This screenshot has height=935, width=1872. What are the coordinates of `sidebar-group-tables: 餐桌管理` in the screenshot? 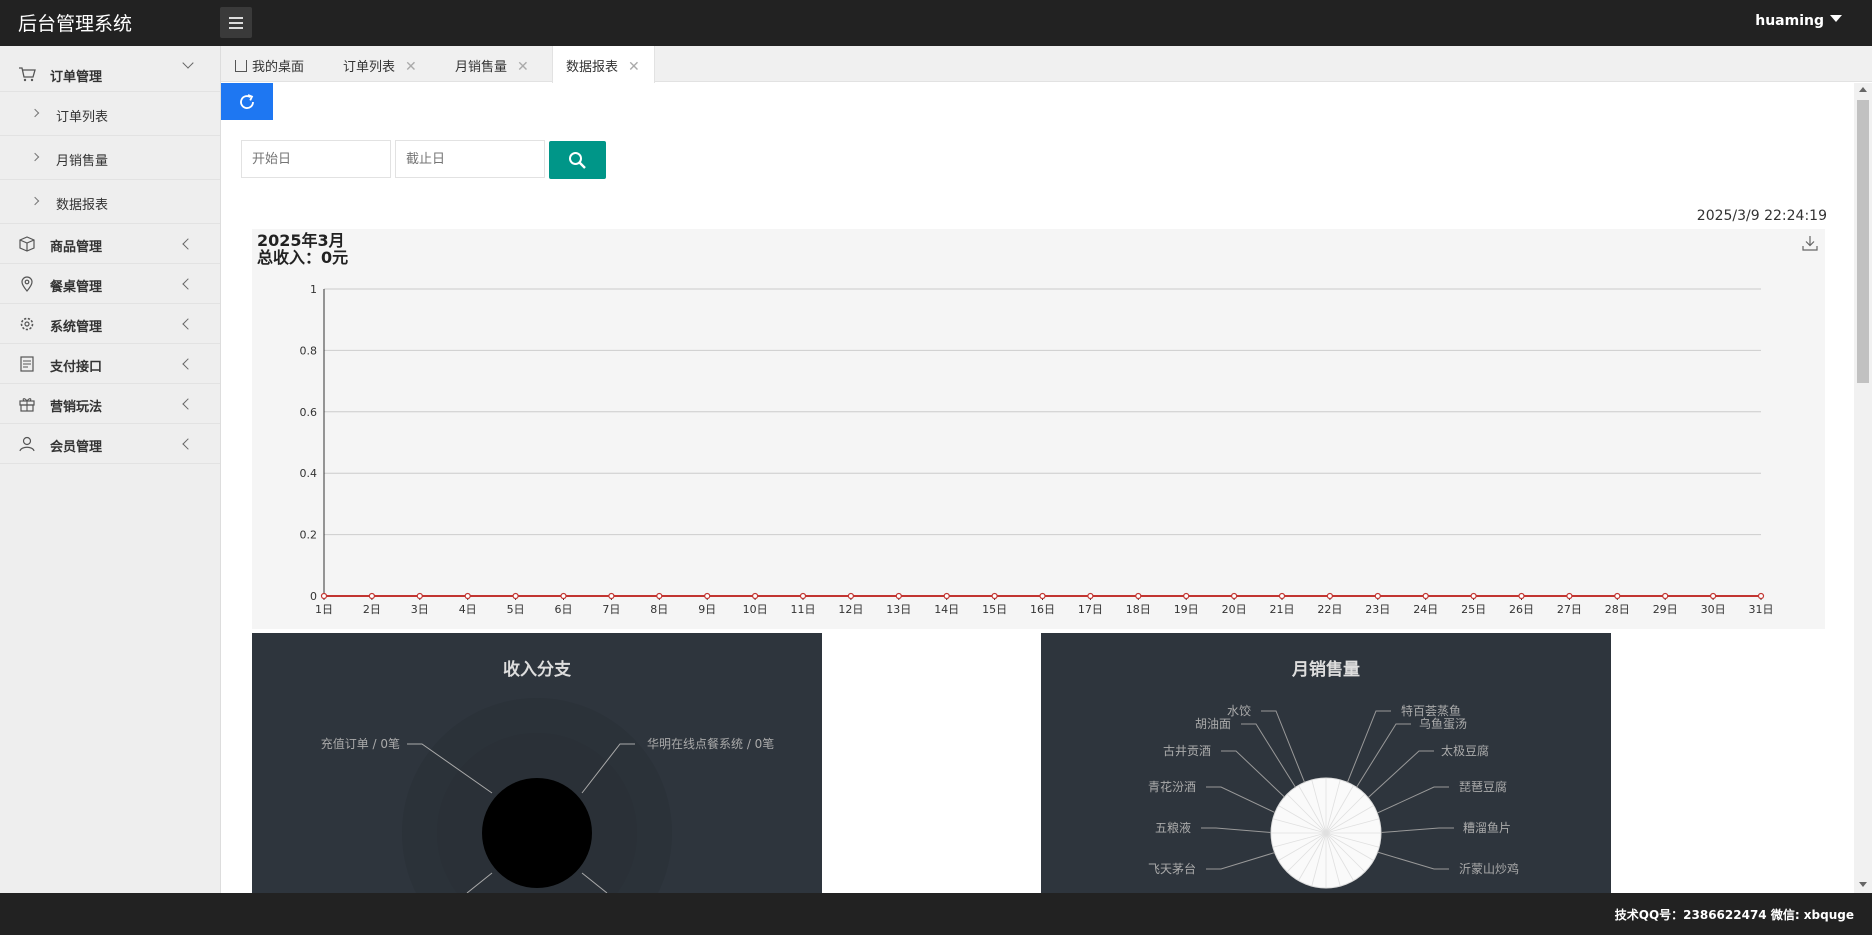 It's located at (110, 284).